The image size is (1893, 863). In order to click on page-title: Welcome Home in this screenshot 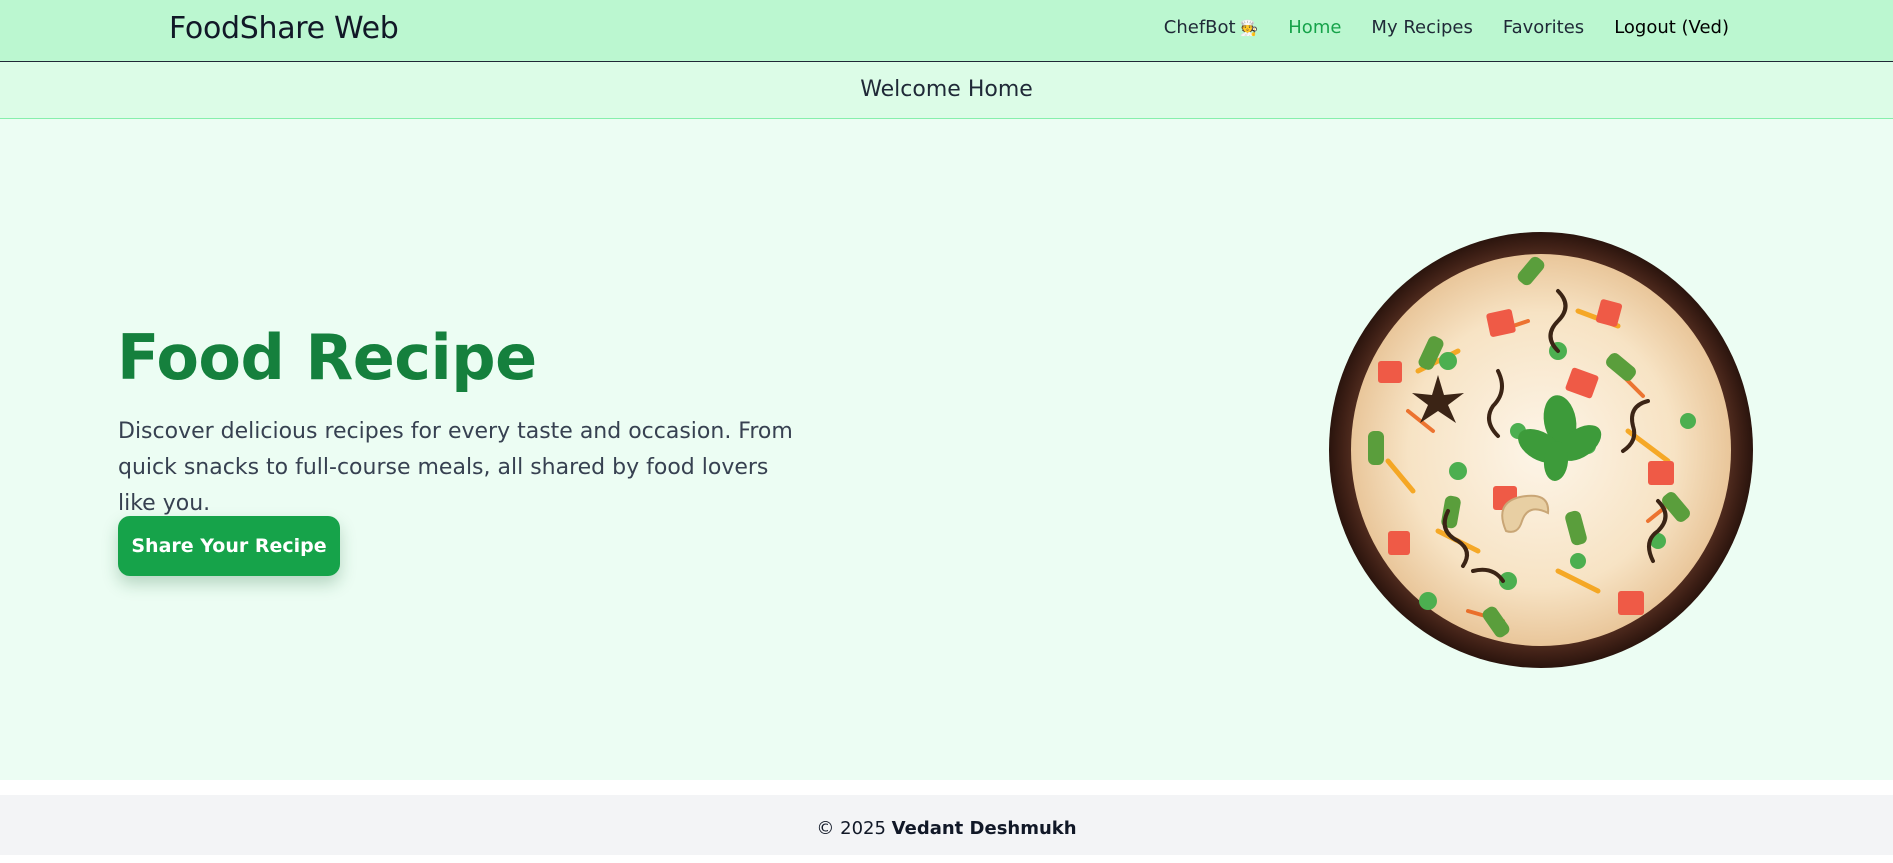, I will do `click(946, 89)`.